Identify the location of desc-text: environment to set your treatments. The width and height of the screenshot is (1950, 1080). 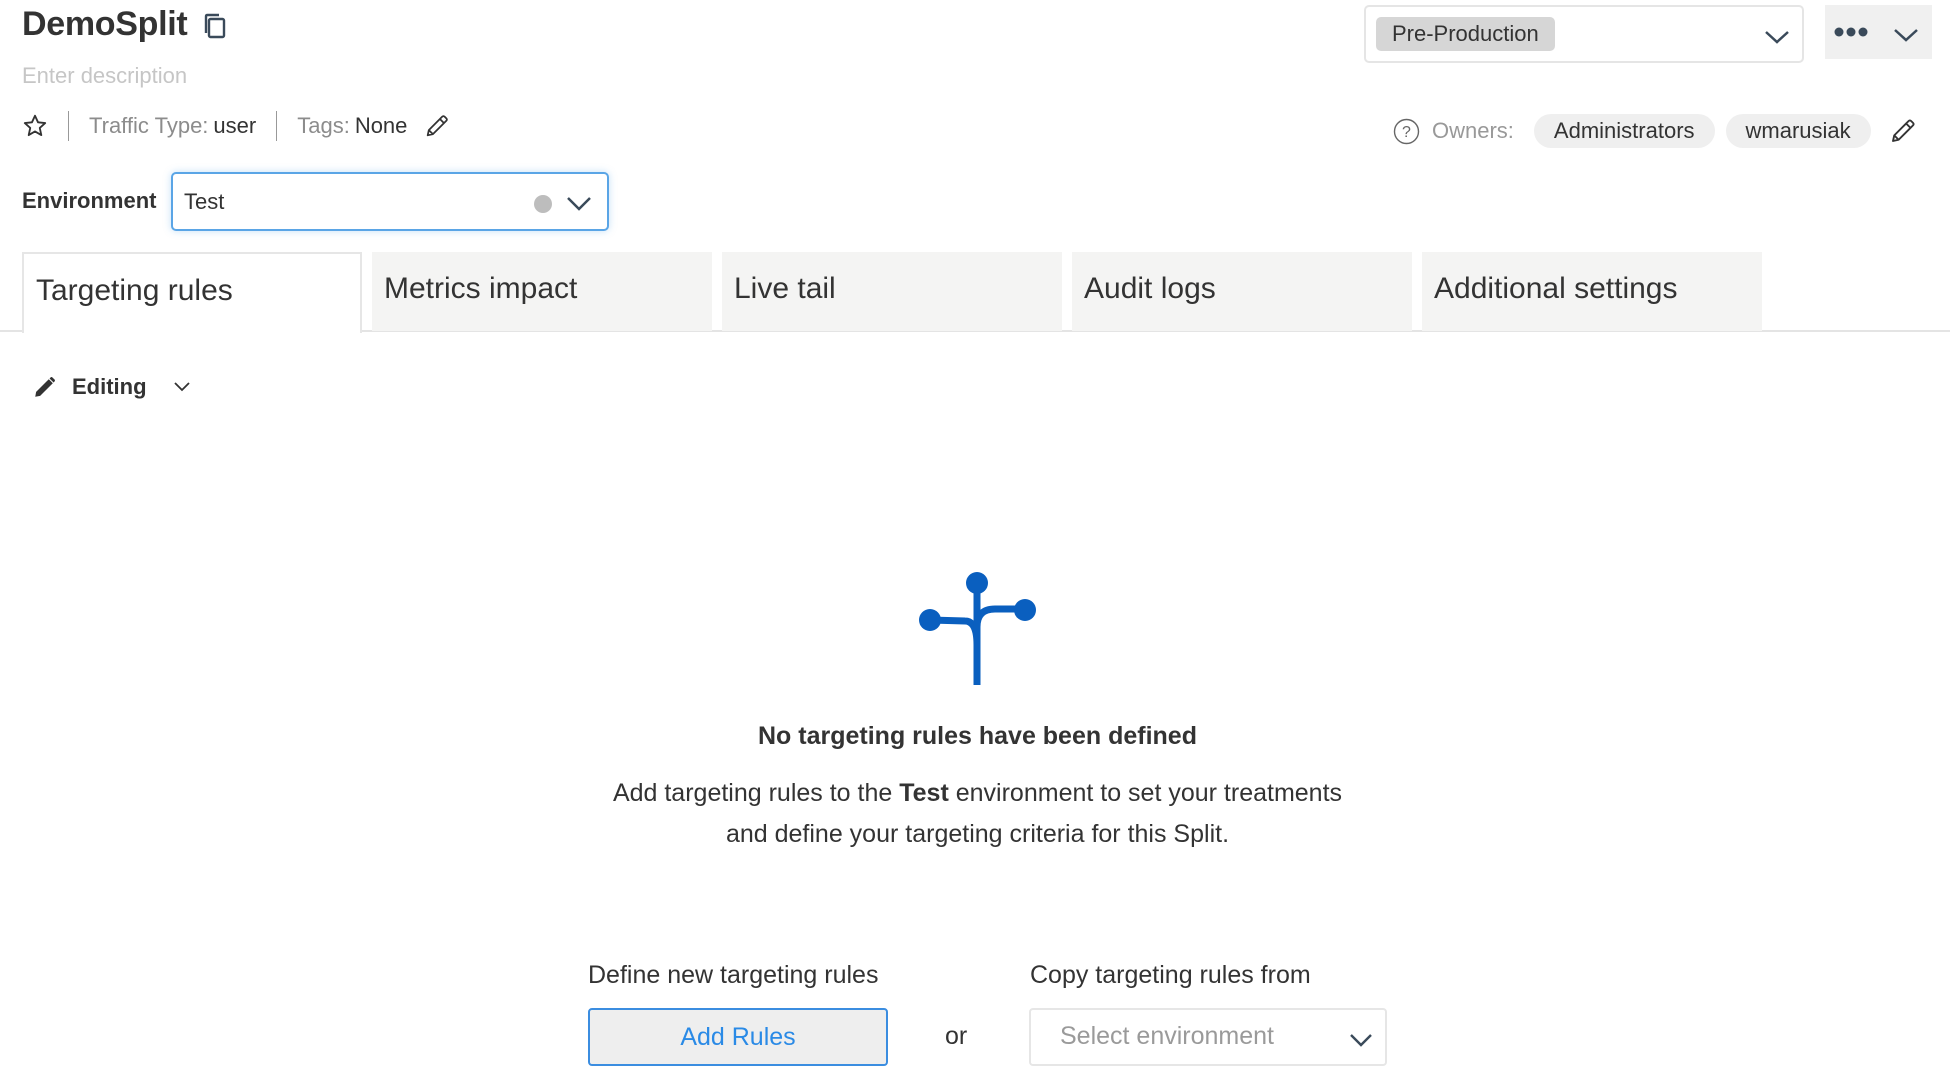
(1145, 793).